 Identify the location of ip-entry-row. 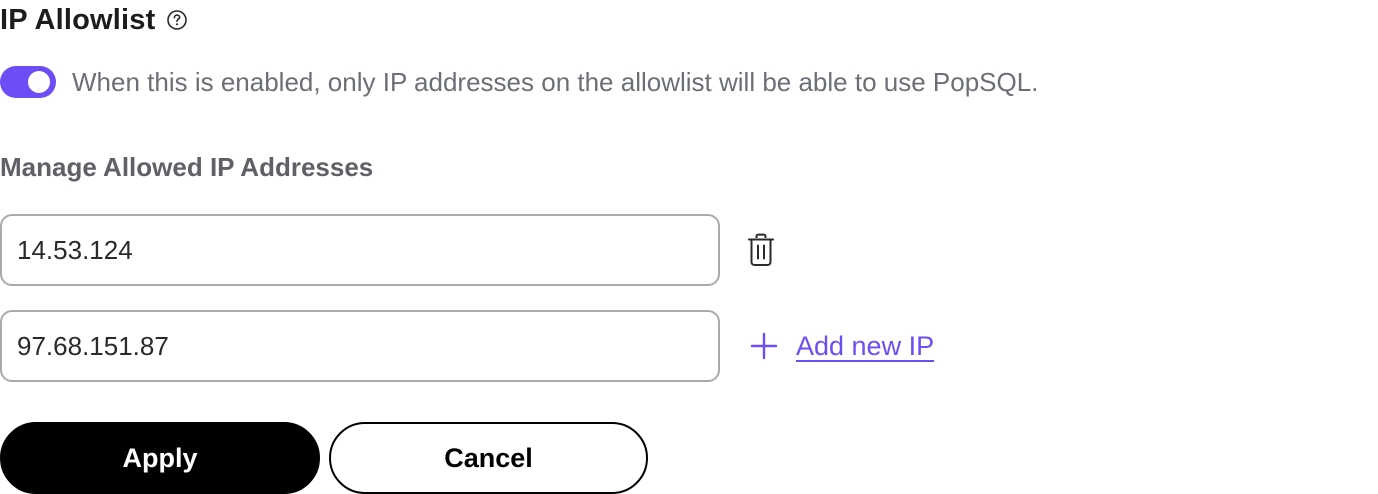
(388, 250).